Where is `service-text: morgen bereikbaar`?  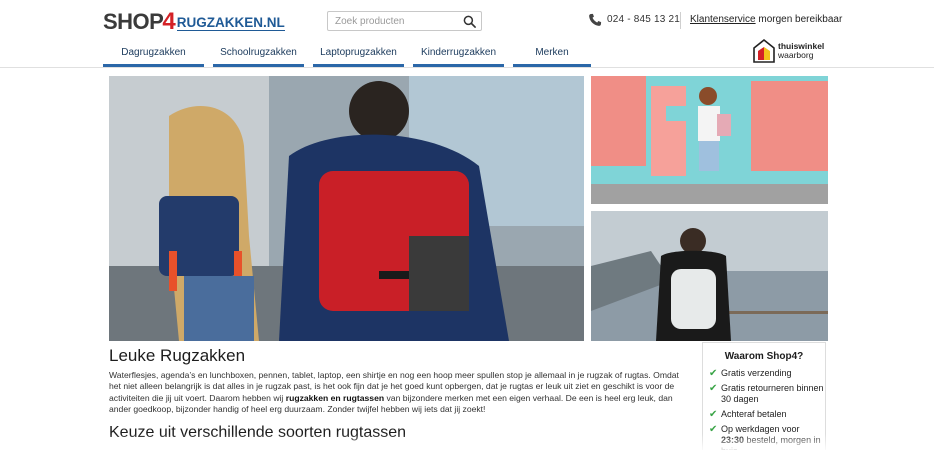 service-text: morgen bereikbaar is located at coordinates (799, 19).